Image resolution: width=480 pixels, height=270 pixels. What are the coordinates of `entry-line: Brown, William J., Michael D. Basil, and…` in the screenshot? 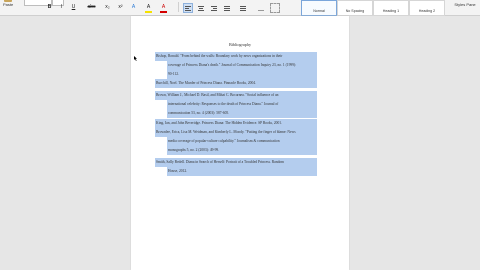 It's located at (236, 95).